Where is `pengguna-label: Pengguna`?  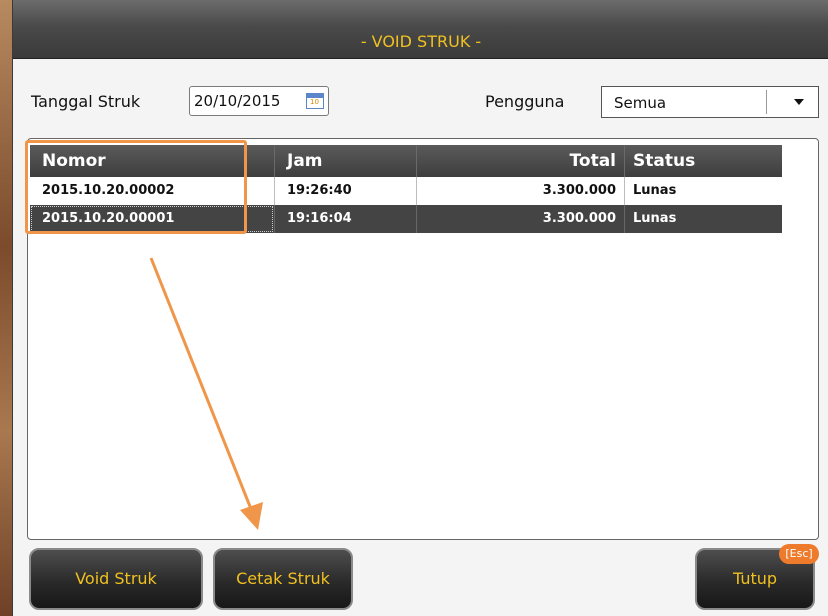
pengguna-label: Pengguna is located at coordinates (525, 101).